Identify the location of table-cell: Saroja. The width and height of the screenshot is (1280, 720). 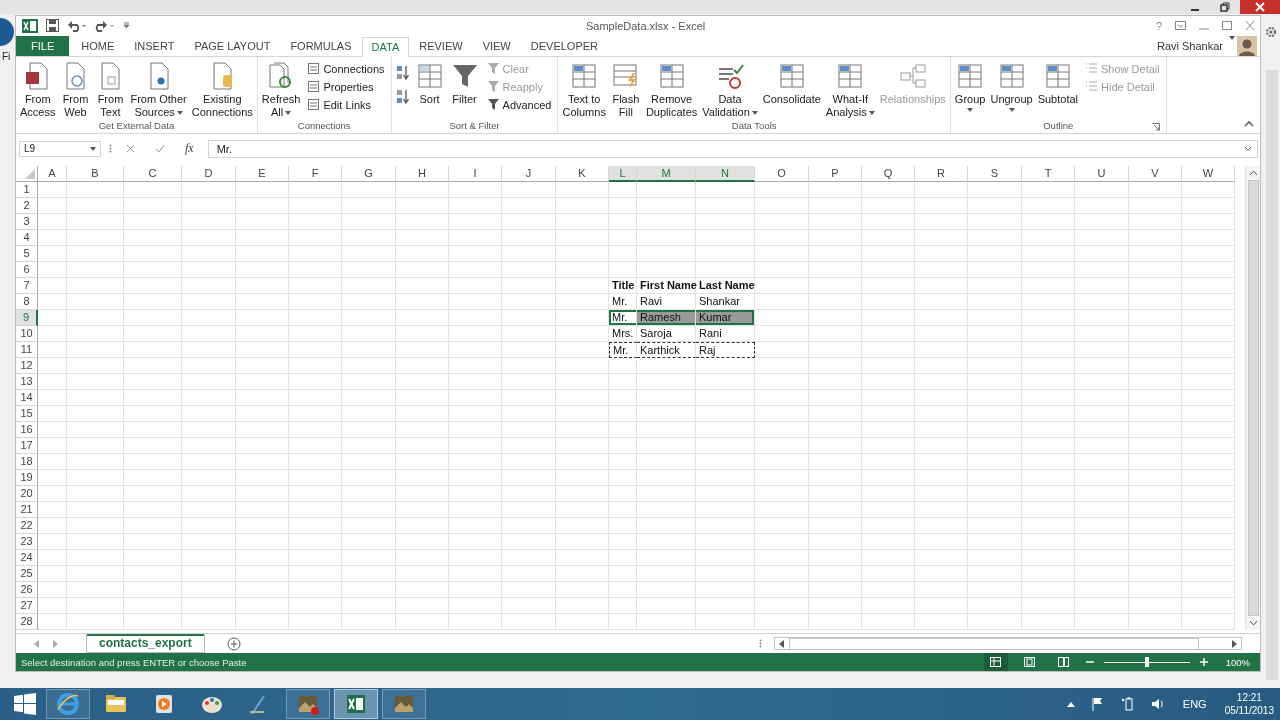
(666, 333).